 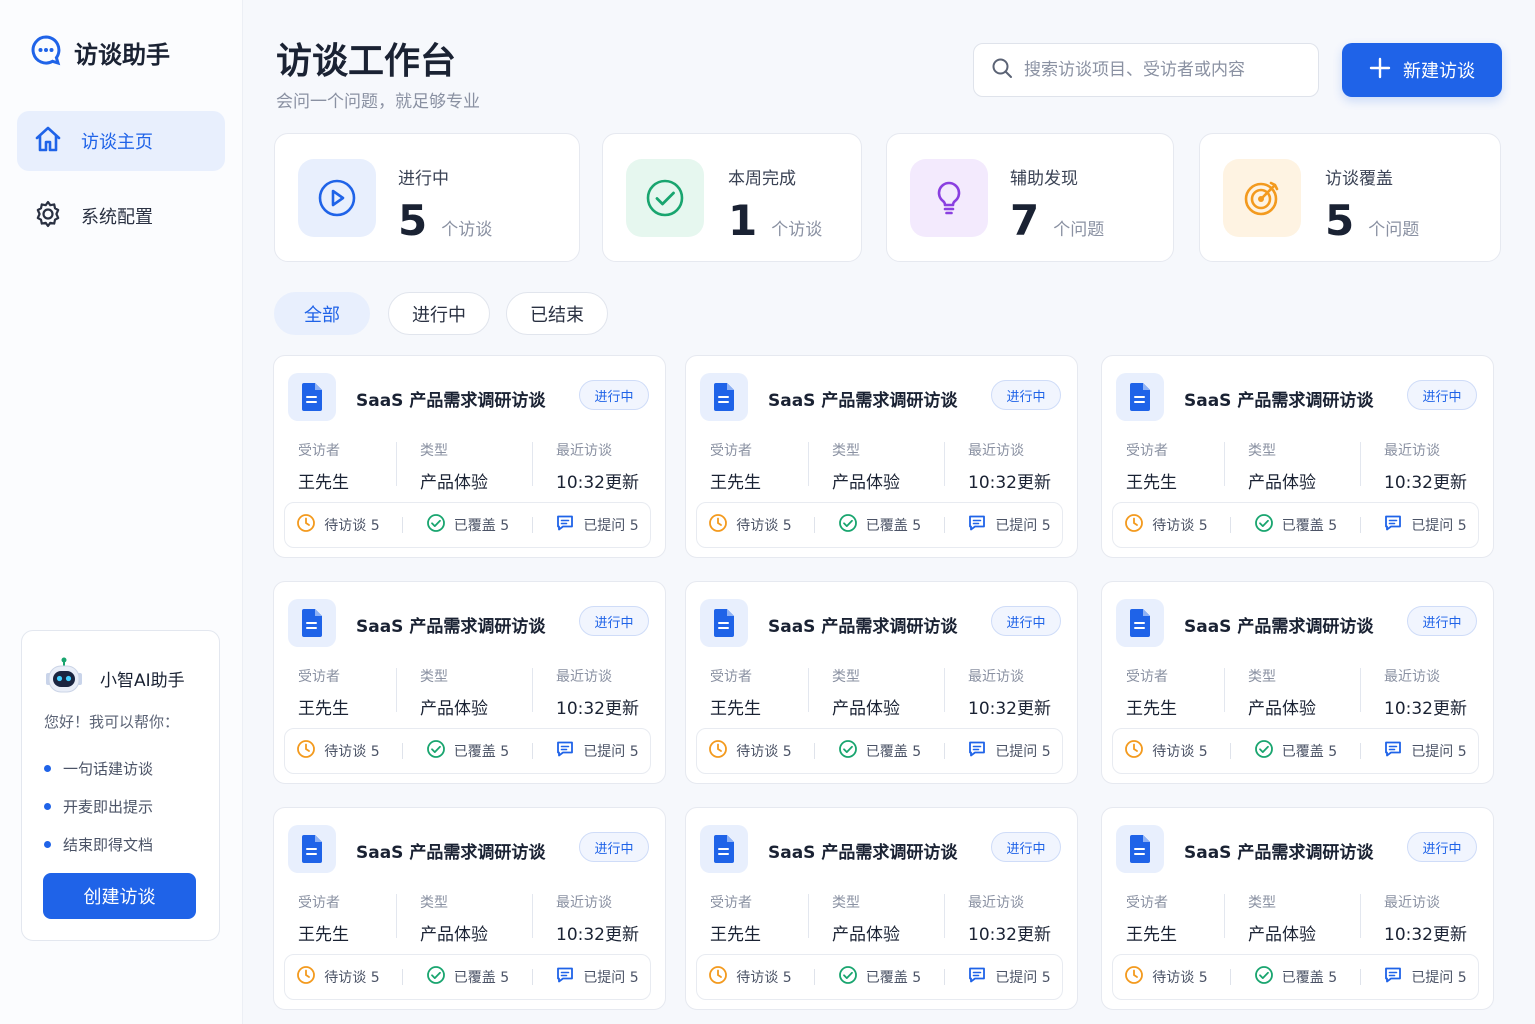 What do you see at coordinates (1164, 70) in the screenshot?
I see `search-input` at bounding box center [1164, 70].